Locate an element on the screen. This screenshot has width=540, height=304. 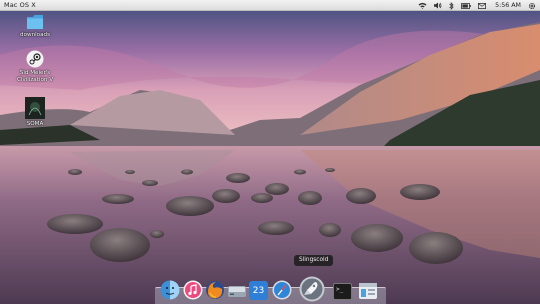
soma-icon is located at coordinates (35, 108).